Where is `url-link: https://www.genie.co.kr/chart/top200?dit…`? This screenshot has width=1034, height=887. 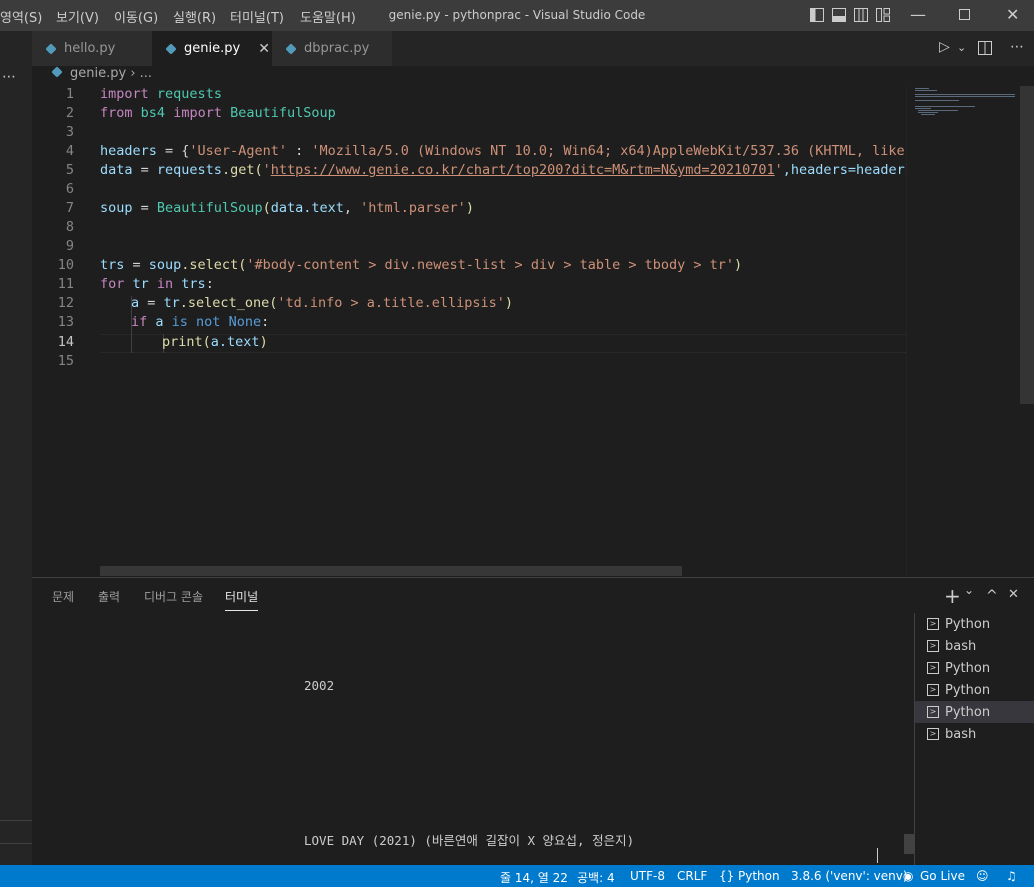 url-link: https://www.genie.co.kr/chart/top200?dit… is located at coordinates (523, 170).